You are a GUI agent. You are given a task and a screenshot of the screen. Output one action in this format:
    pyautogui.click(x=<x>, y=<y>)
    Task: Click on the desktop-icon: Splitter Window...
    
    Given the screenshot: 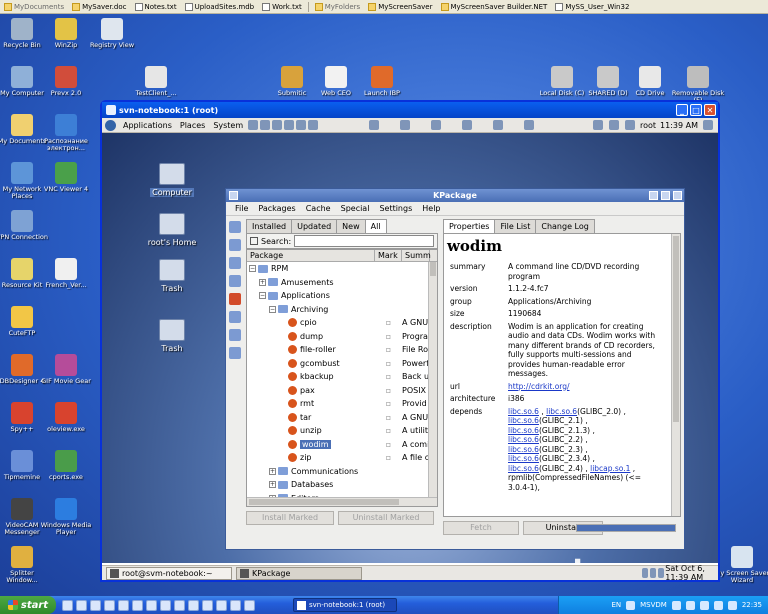 What is the action you would take?
    pyautogui.click(x=25, y=565)
    